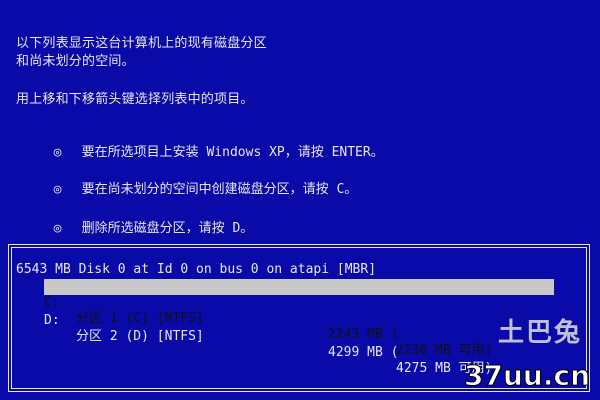 Image resolution: width=600 pixels, height=400 pixels. Describe the element at coordinates (141, 43) in the screenshot. I see `intro-line-1: 以下列表显示这台计算机上的现有磁盘分区` at that location.